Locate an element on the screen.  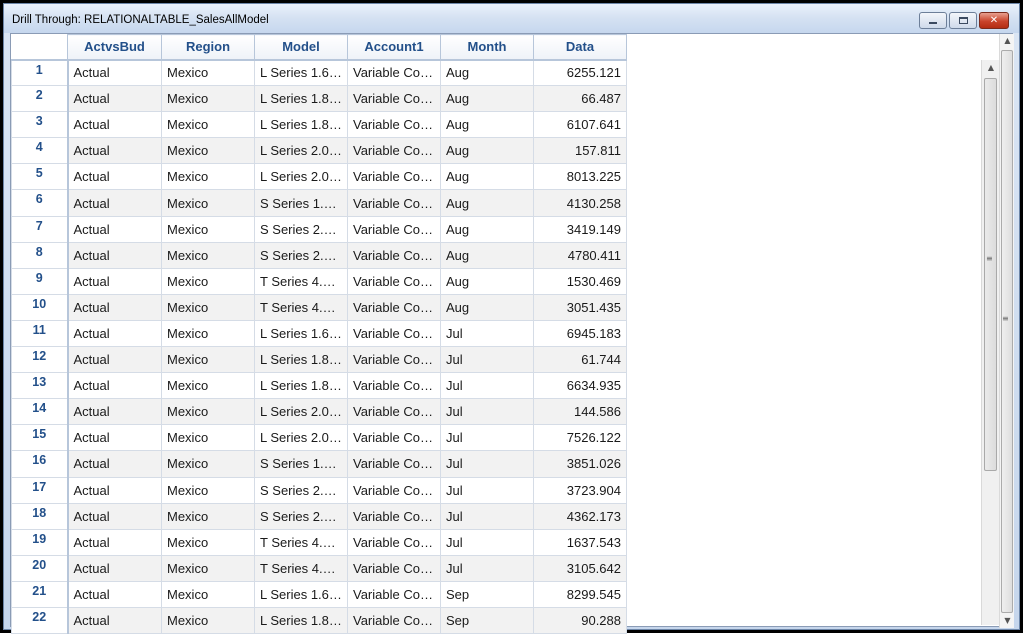
row-number: 11 is located at coordinates (40, 333).